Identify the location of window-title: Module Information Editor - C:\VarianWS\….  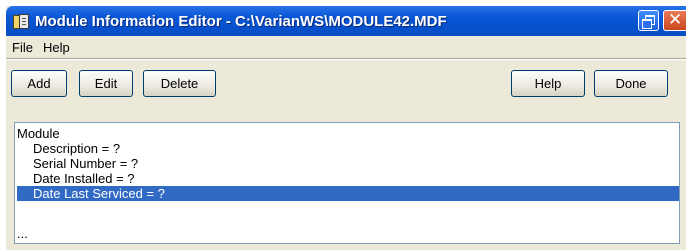
(241, 21).